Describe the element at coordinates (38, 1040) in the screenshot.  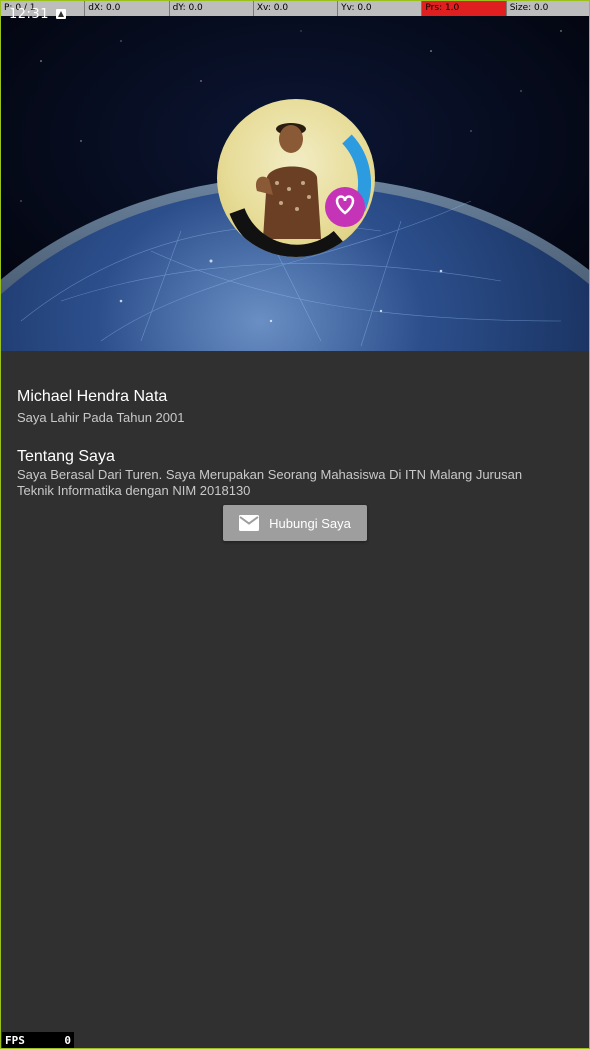
I see `fps-counter: FPS 0` at that location.